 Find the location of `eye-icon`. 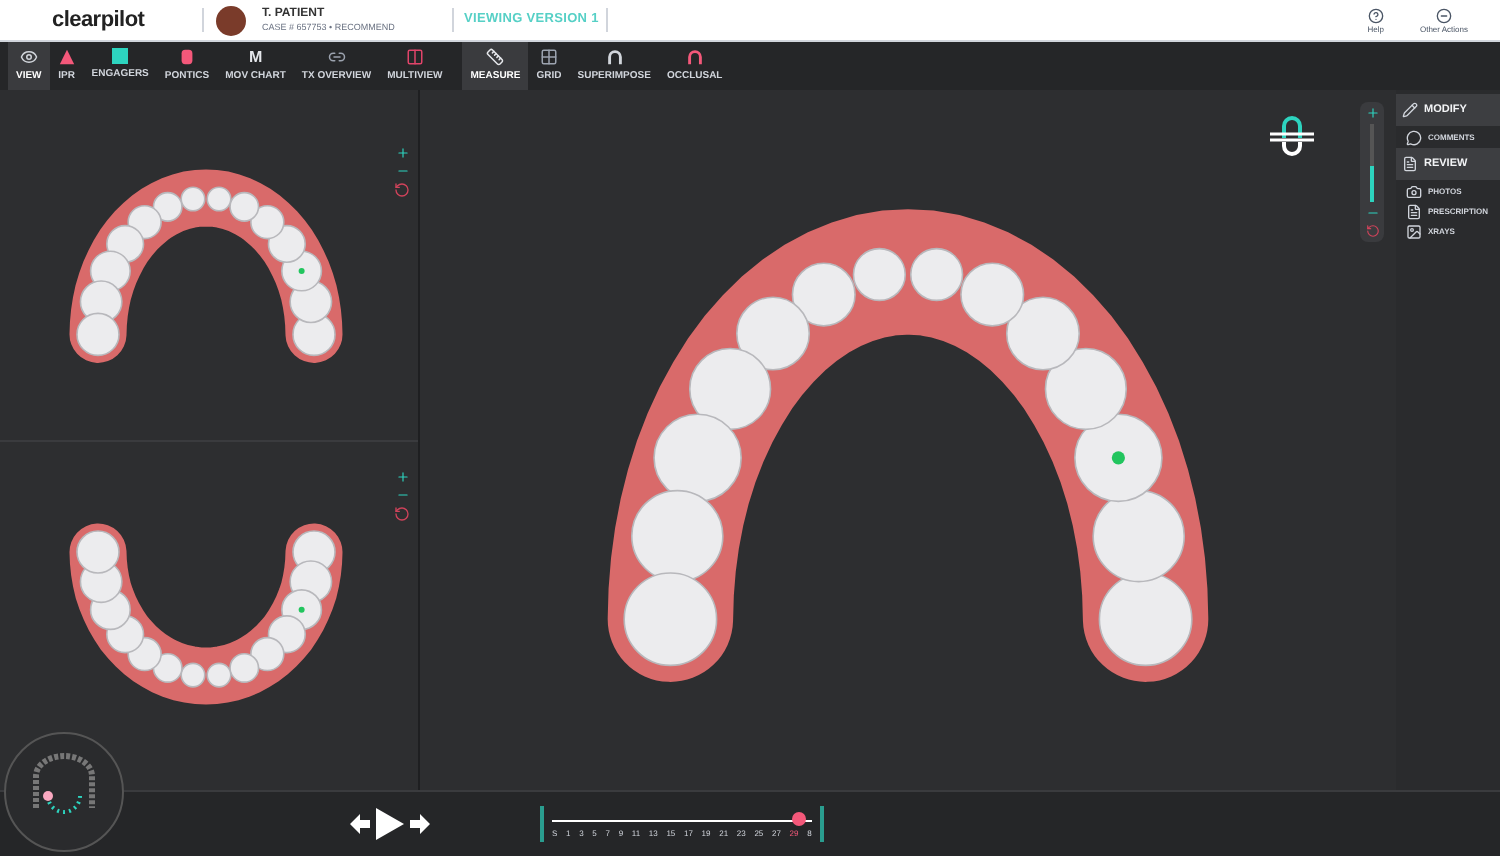

eye-icon is located at coordinates (28, 56).